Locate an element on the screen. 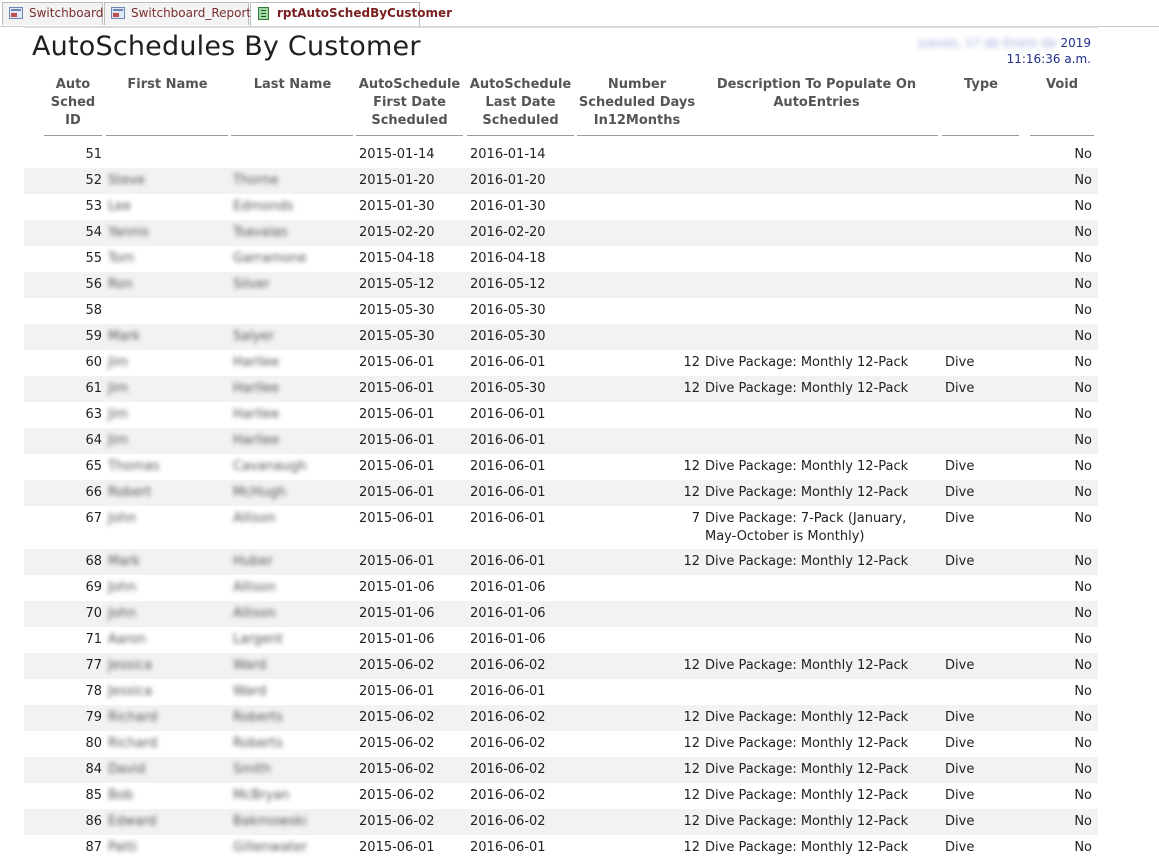 The width and height of the screenshot is (1159, 861). table-row: 69 John Allison 2015-01-06 2016-01-06 No is located at coordinates (561, 588).